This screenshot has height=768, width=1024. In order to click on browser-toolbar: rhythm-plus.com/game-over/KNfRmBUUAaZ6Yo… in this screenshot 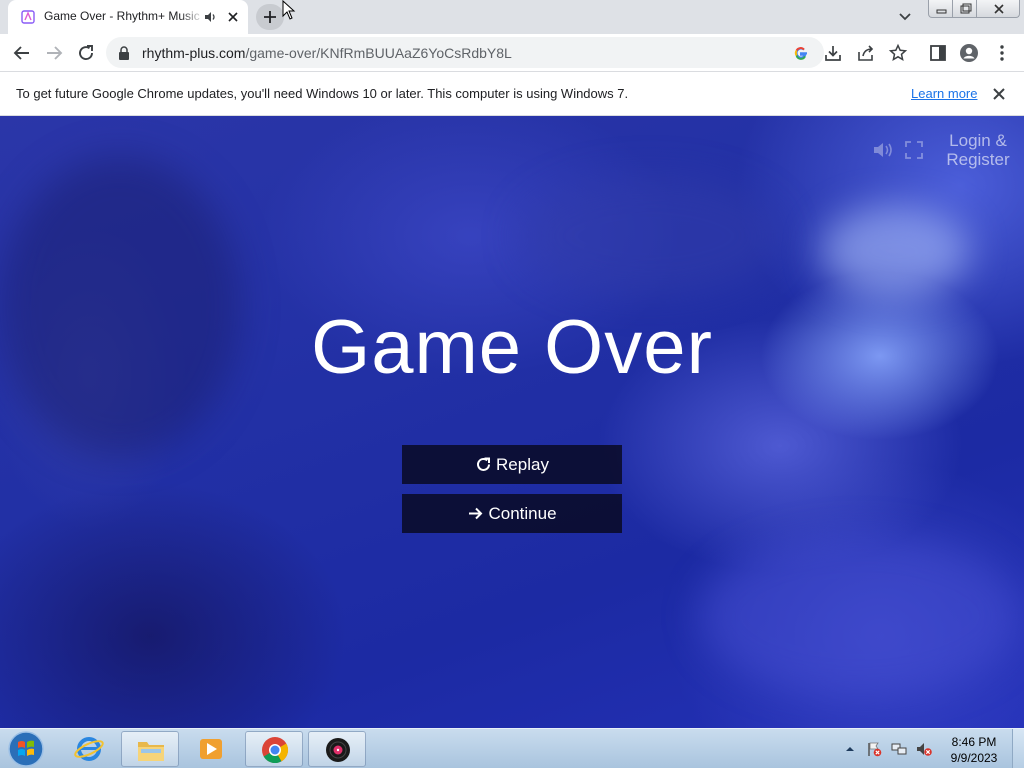, I will do `click(512, 52)`.